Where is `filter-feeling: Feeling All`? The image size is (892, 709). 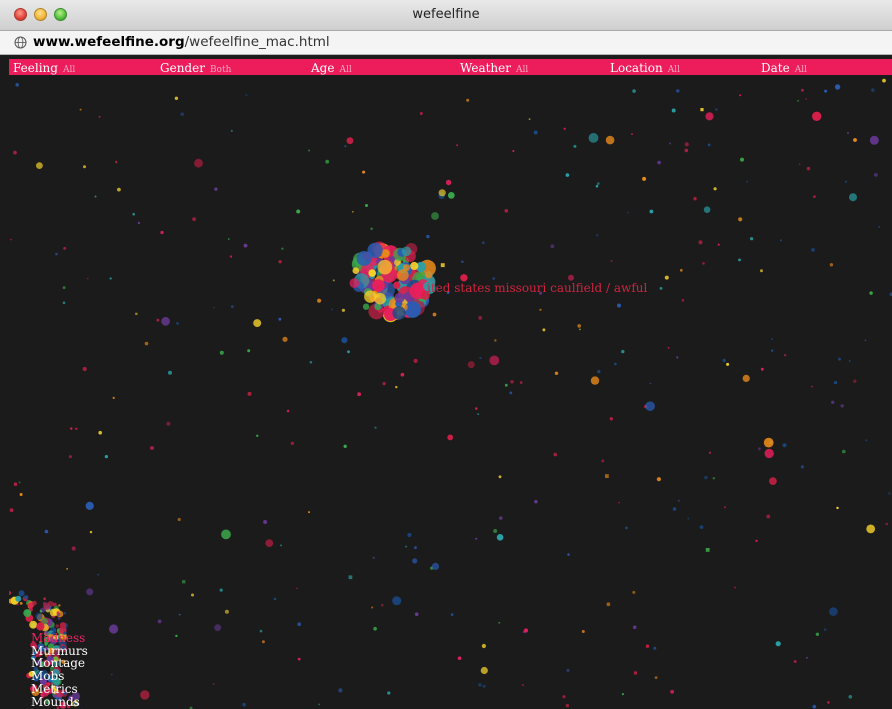
filter-feeling: Feeling All is located at coordinates (44, 67).